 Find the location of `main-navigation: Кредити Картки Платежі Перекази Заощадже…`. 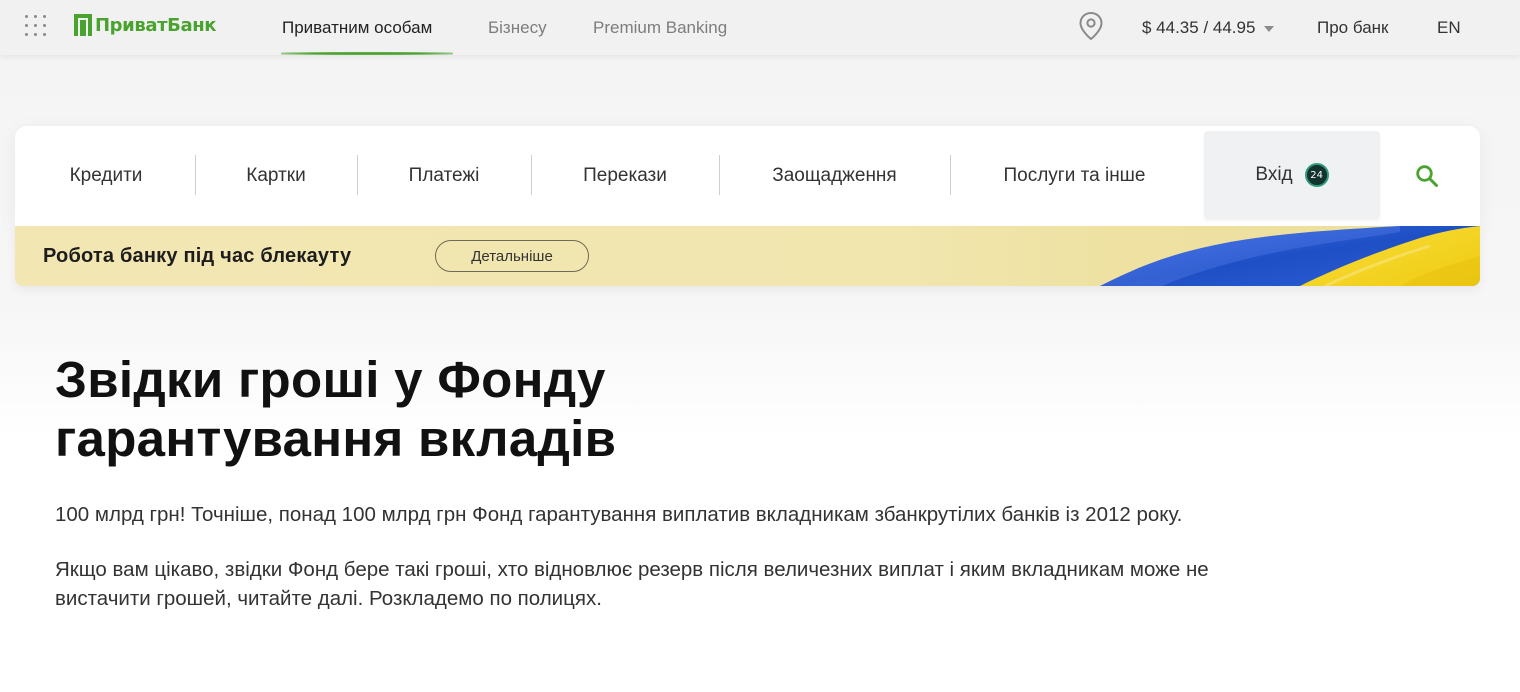

main-navigation: Кредити Картки Платежі Перекази Заощадже… is located at coordinates (747, 176).